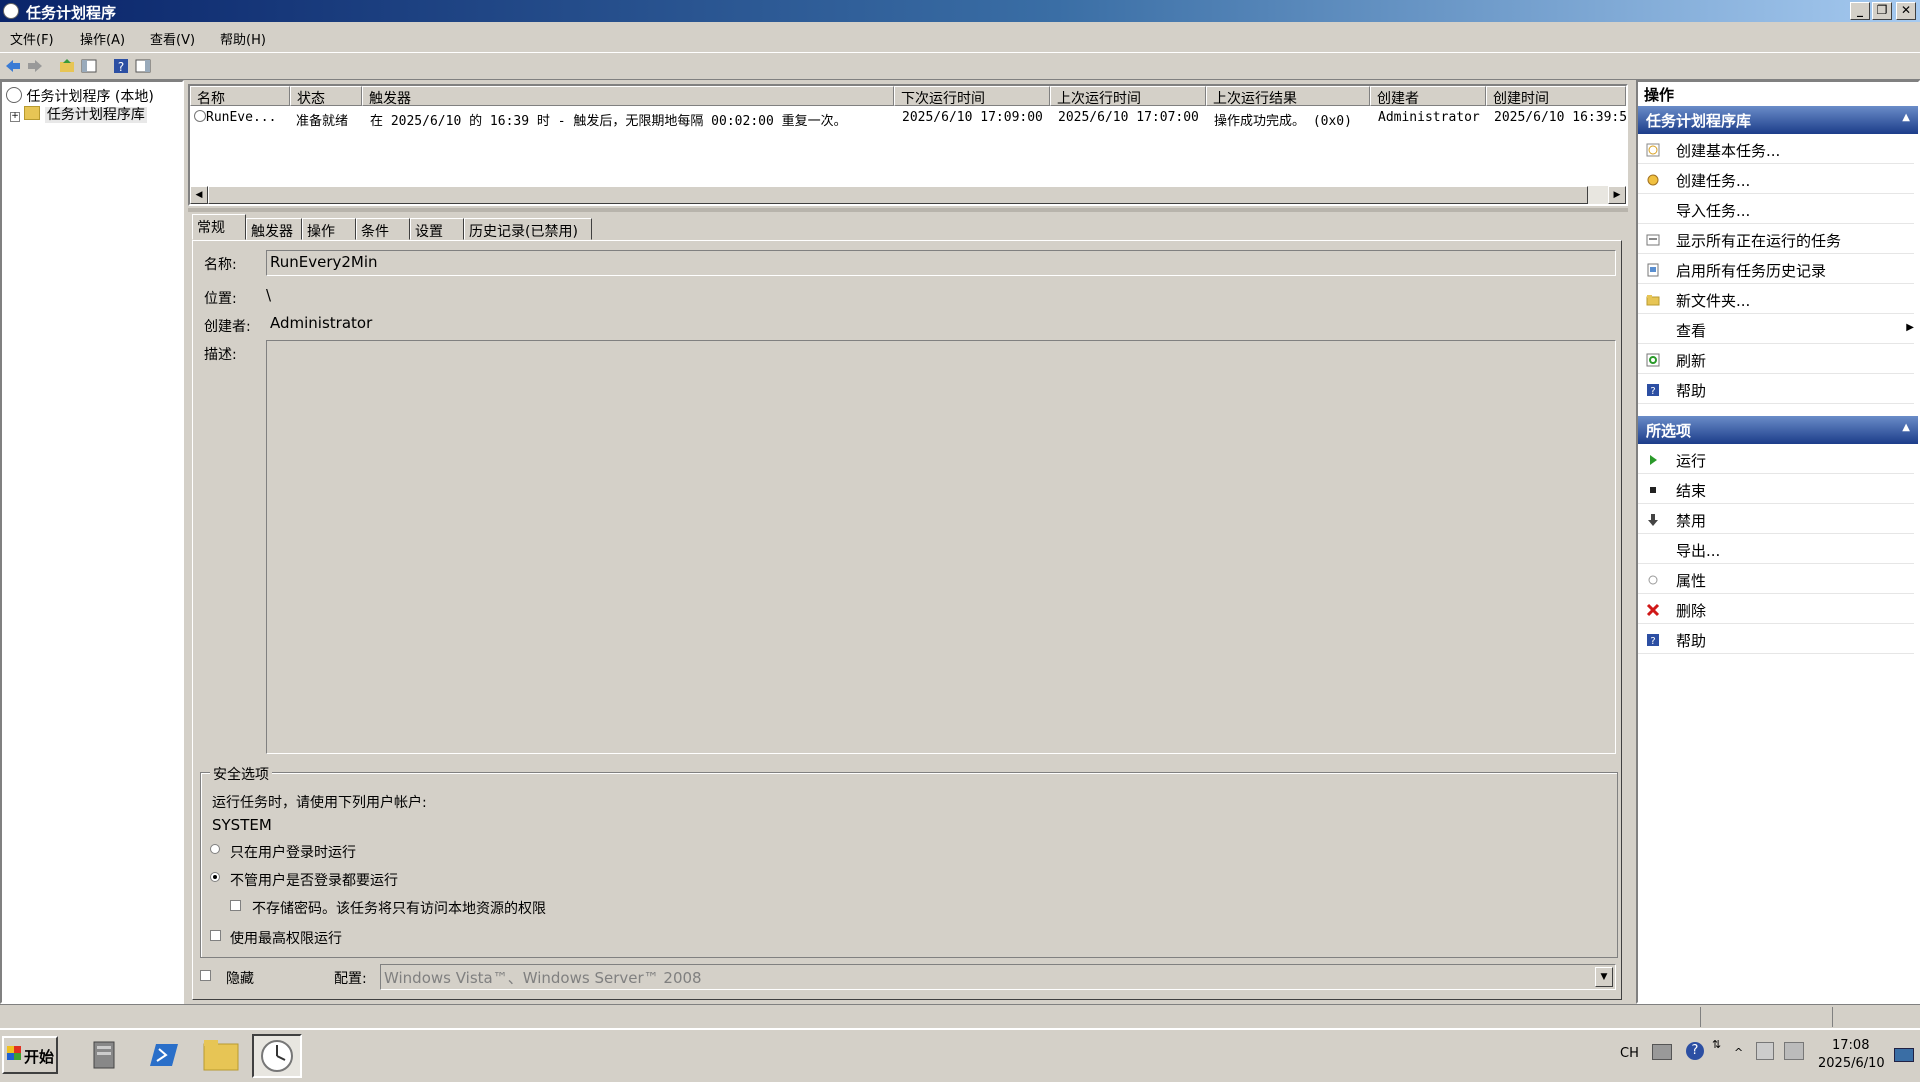 The height and width of the screenshot is (1082, 1920). Describe the element at coordinates (1691, 521) in the screenshot. I see `action-label: 禁用` at that location.